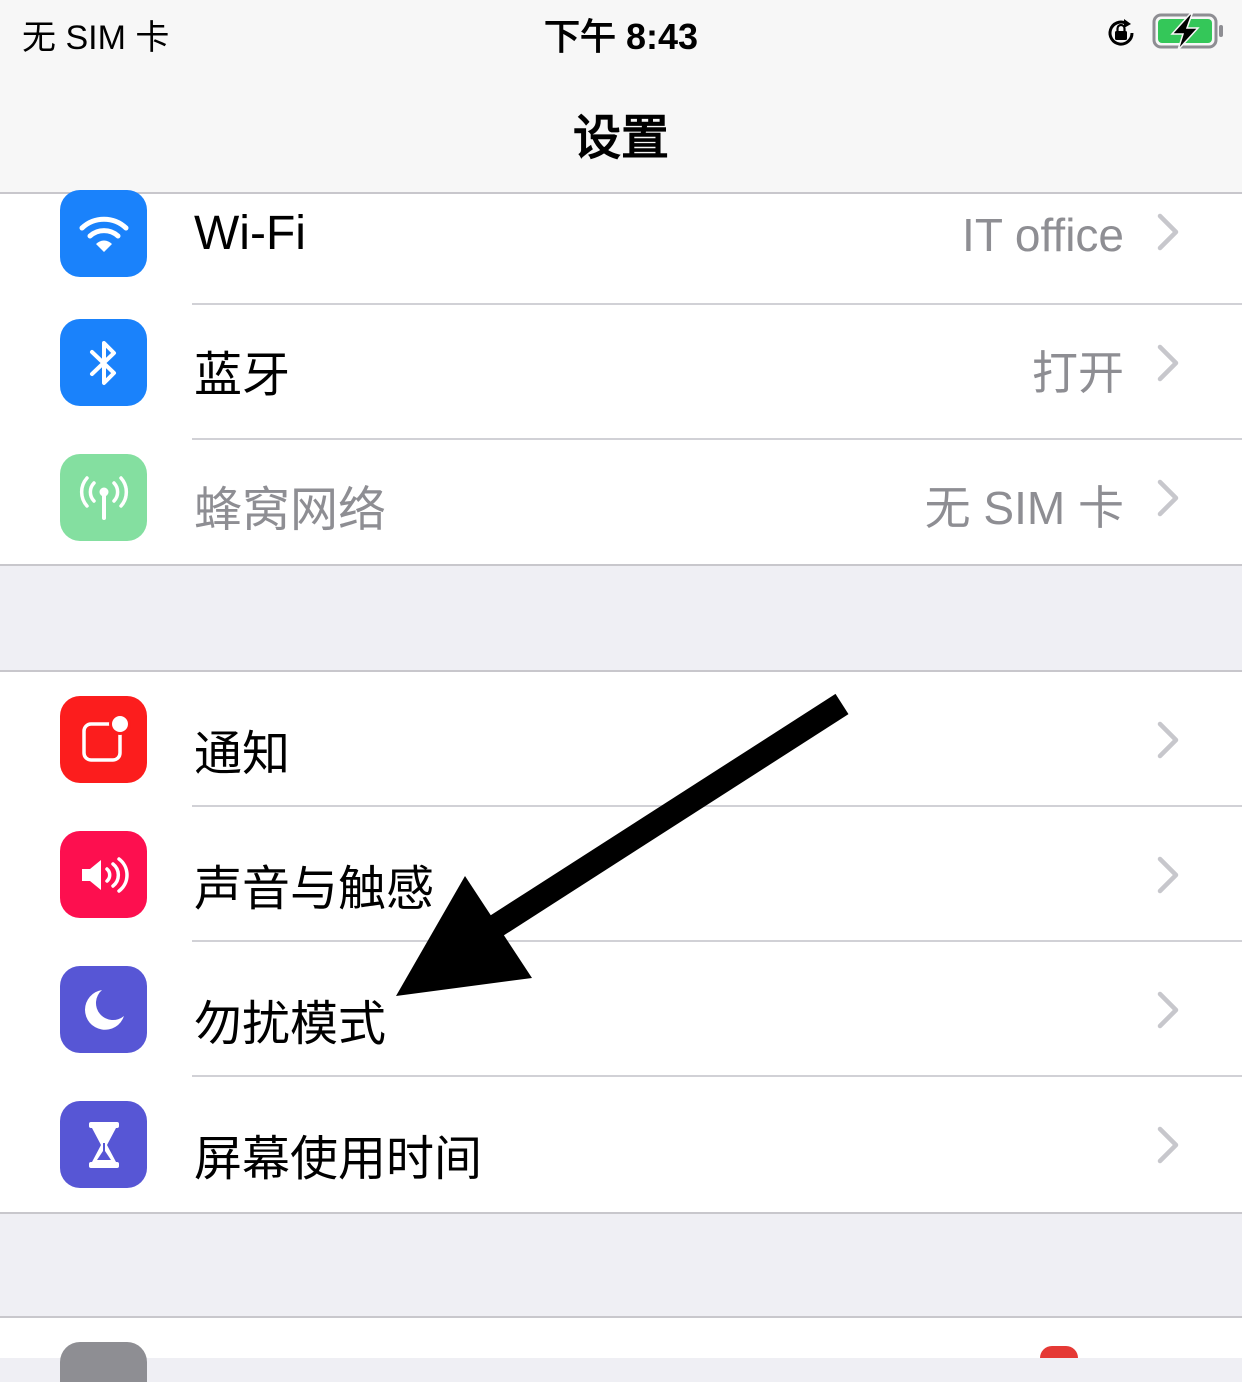  I want to click on bluetooth-label: 蓝牙, so click(242, 375).